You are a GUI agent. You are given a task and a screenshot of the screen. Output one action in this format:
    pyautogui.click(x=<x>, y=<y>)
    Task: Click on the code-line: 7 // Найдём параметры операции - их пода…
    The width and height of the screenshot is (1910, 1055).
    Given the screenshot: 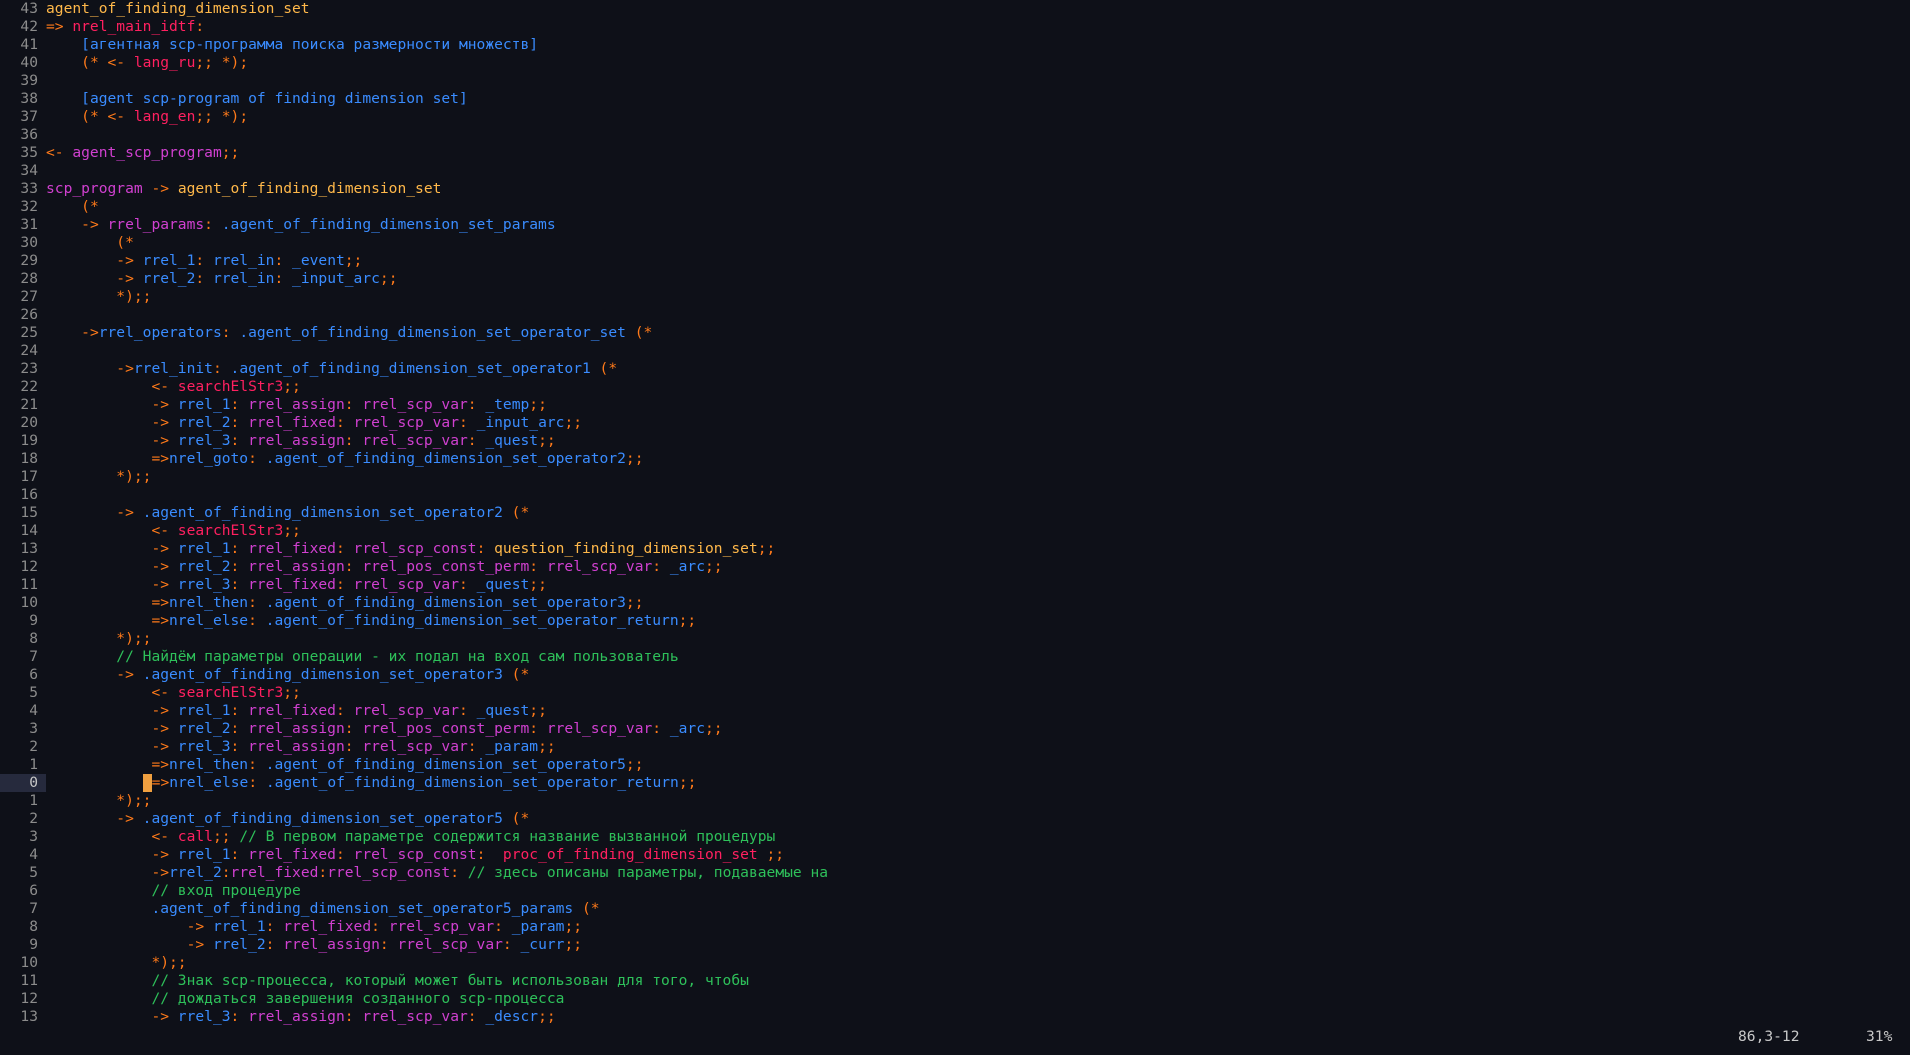 What is the action you would take?
    pyautogui.click(x=955, y=657)
    